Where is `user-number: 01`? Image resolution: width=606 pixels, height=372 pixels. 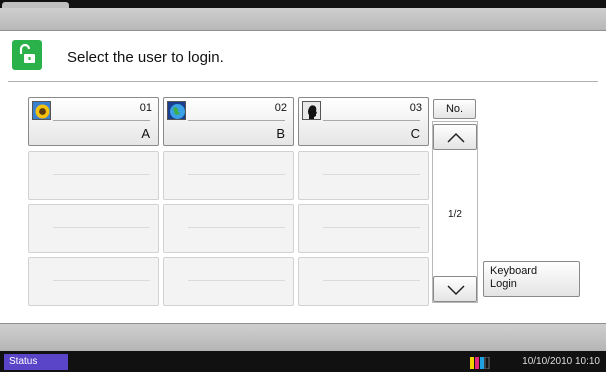
user-number: 01 is located at coordinates (145, 108).